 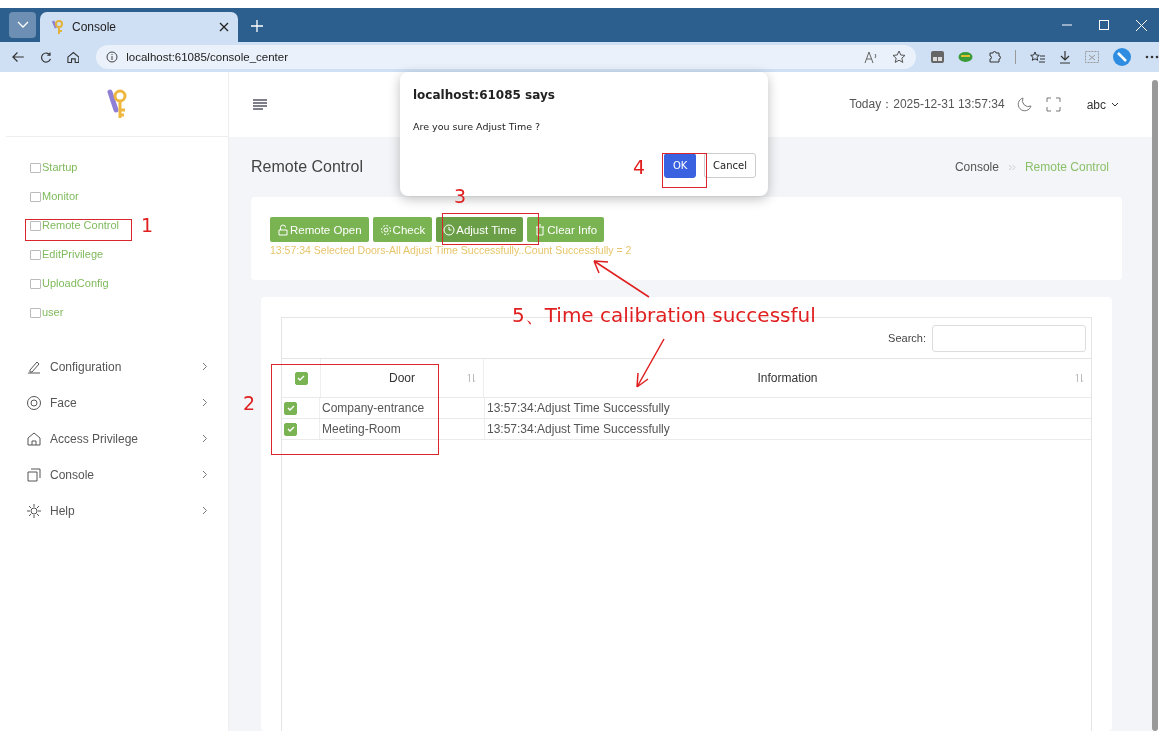 I want to click on back-arrow-icon, so click(x=18, y=57).